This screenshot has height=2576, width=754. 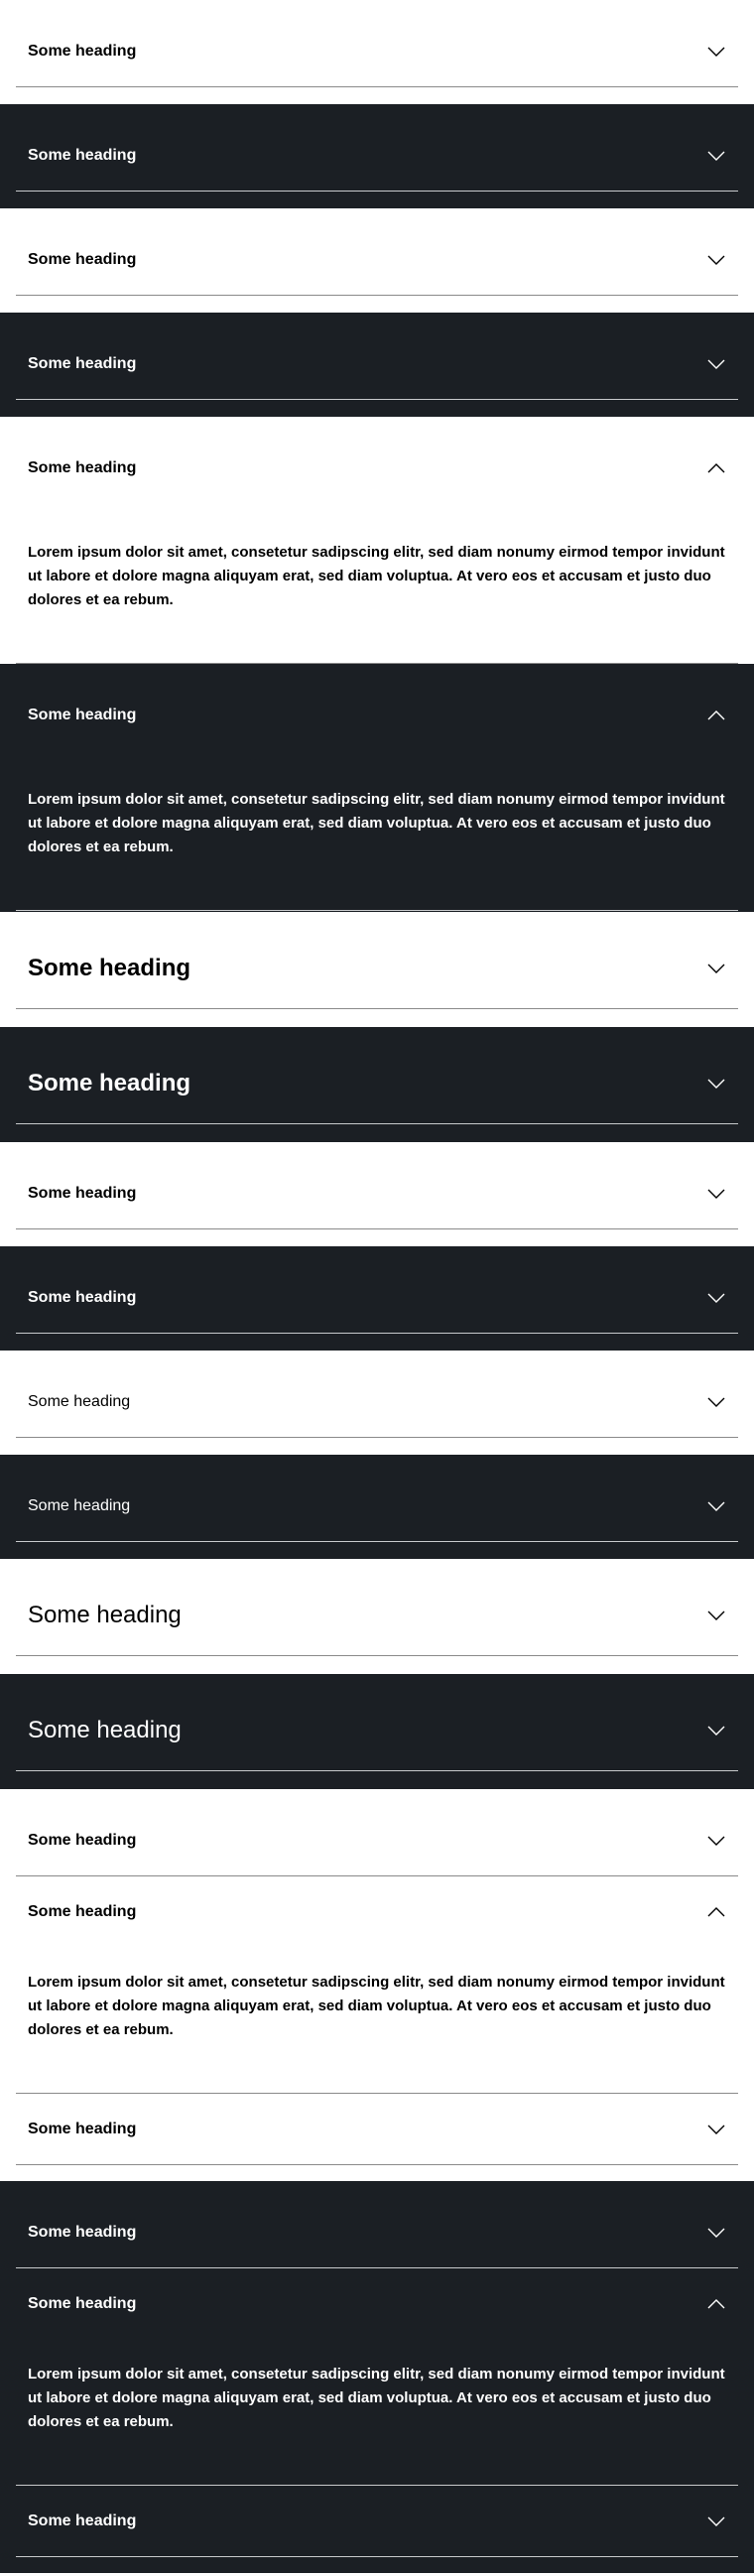 I want to click on accordion-dark-1: Some heading, so click(x=377, y=156).